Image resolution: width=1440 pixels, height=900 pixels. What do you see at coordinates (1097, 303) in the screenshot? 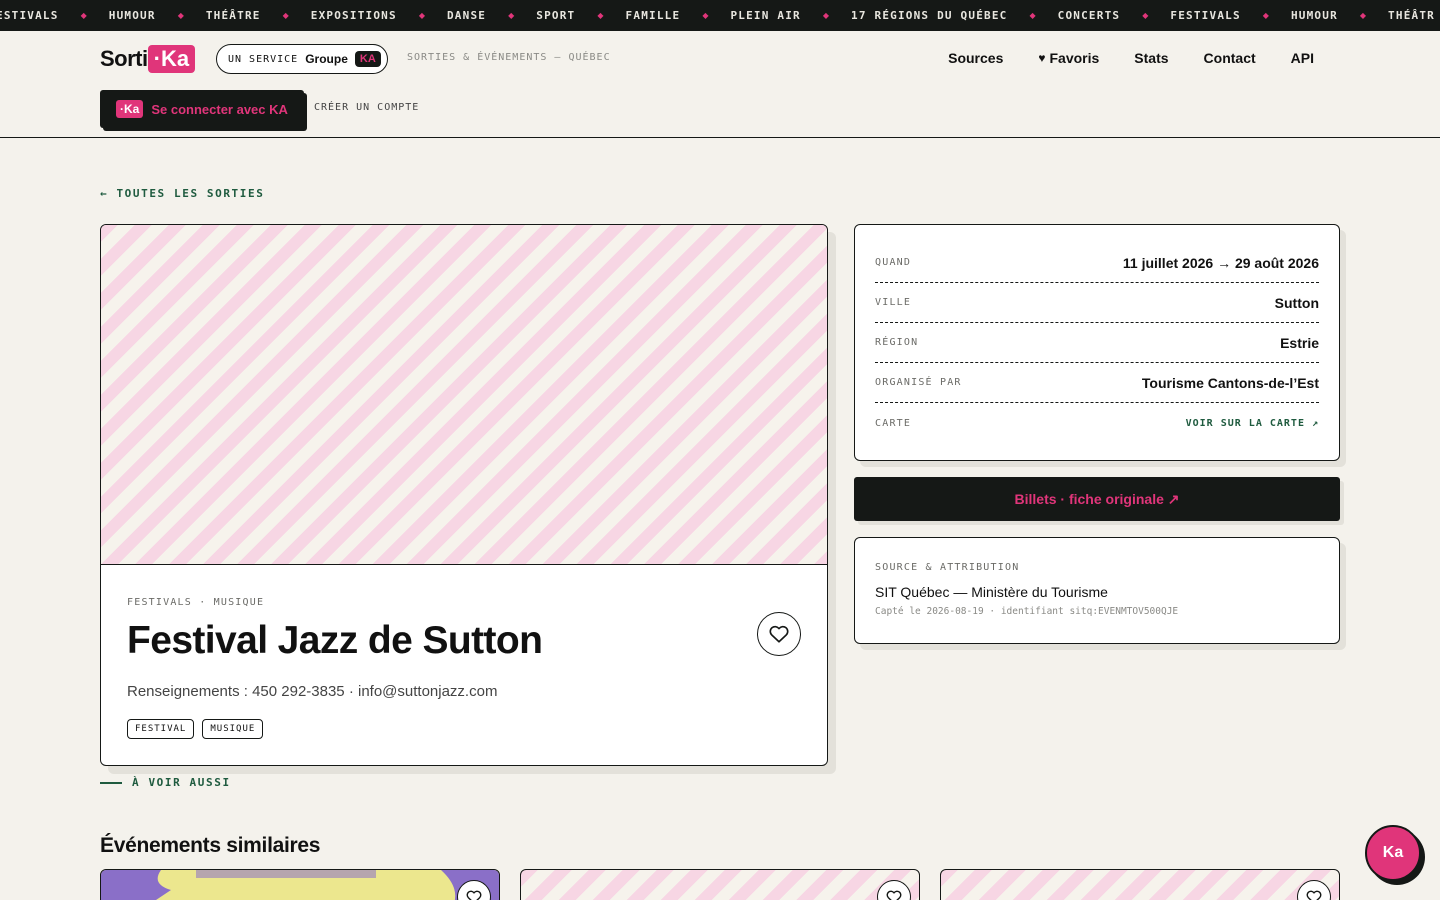
I see `detail-row-city: VILLE Sutton` at bounding box center [1097, 303].